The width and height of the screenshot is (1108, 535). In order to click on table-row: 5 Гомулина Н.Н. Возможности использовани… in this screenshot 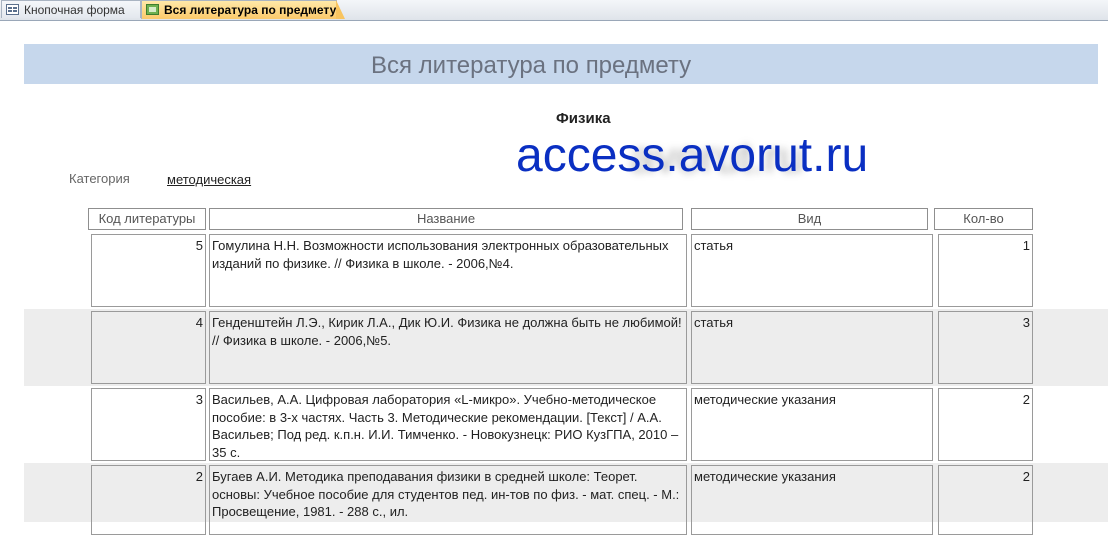, I will do `click(566, 270)`.